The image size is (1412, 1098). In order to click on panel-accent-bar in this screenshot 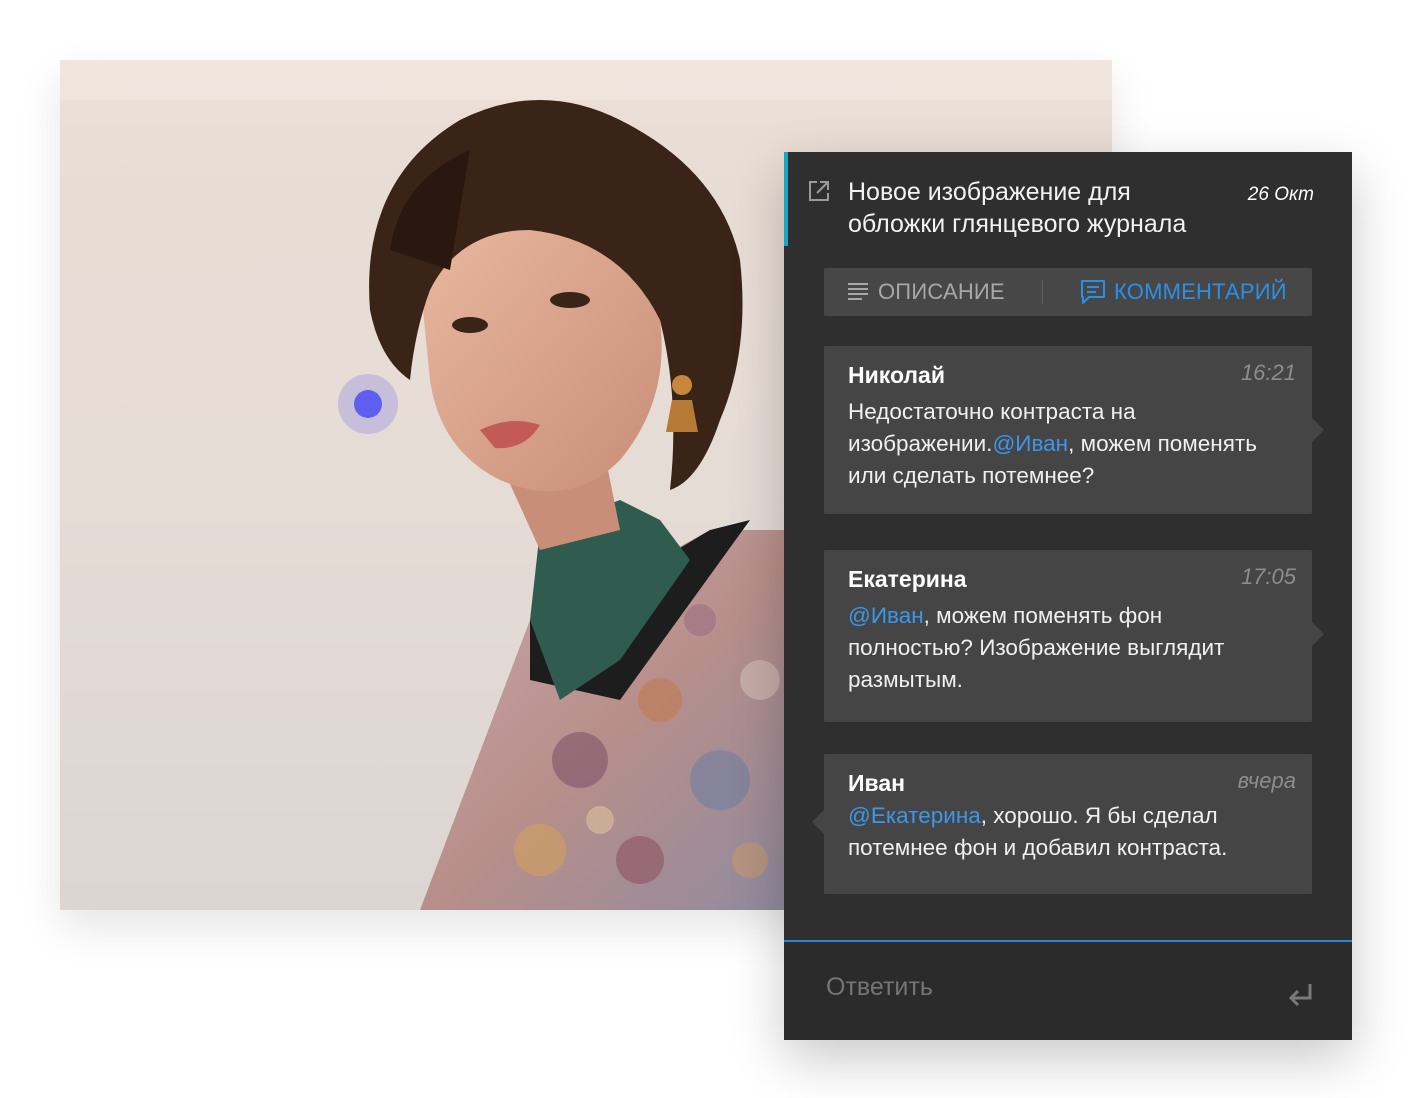, I will do `click(786, 199)`.